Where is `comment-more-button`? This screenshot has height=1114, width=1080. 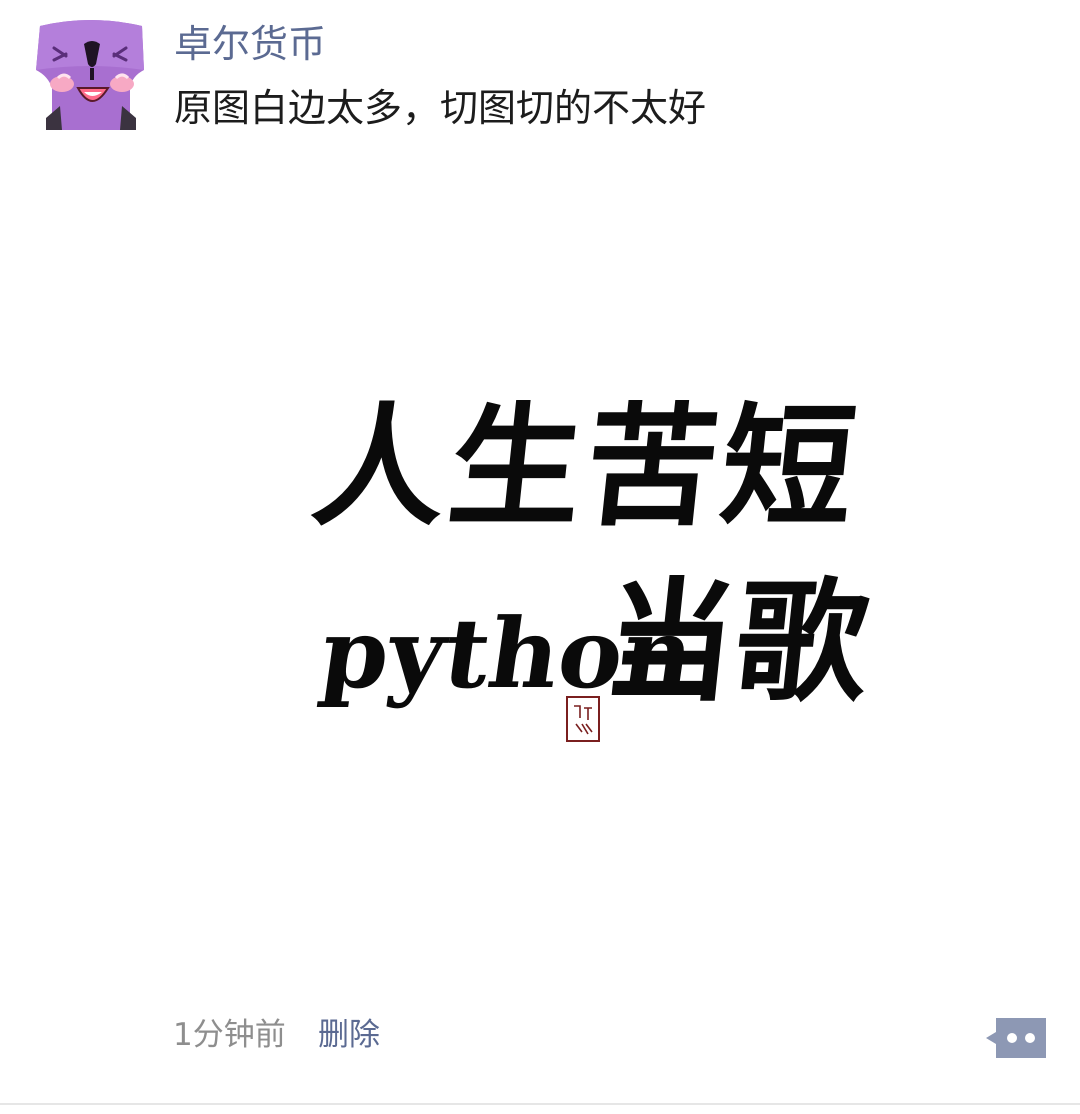 comment-more-button is located at coordinates (1016, 1038).